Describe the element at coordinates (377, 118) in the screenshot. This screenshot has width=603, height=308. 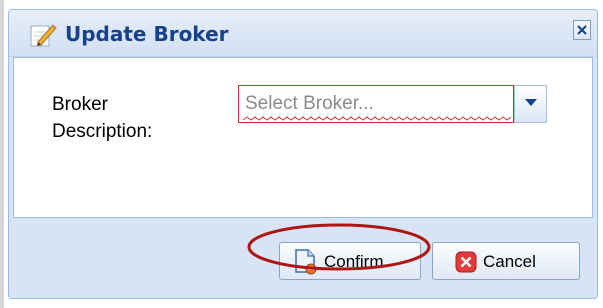
I see `invalid-field-underline` at that location.